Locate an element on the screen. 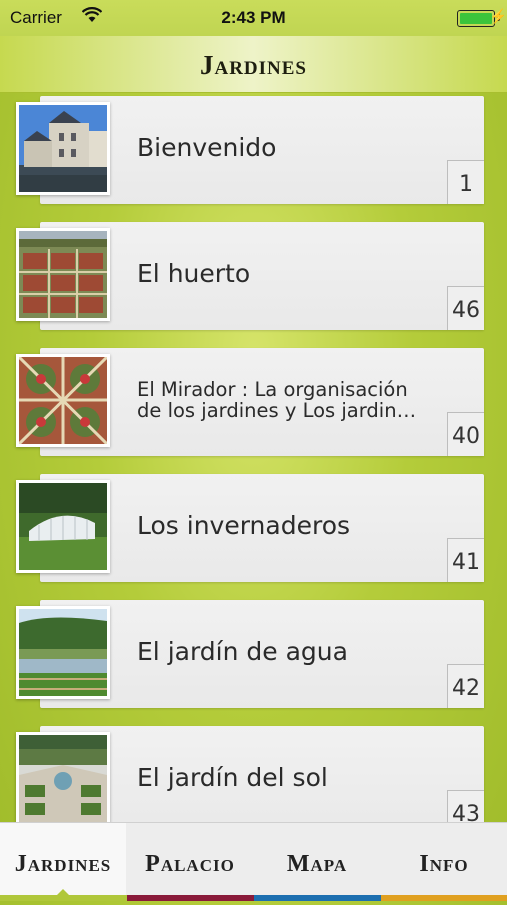  nav-header: Jardines is located at coordinates (253, 64).